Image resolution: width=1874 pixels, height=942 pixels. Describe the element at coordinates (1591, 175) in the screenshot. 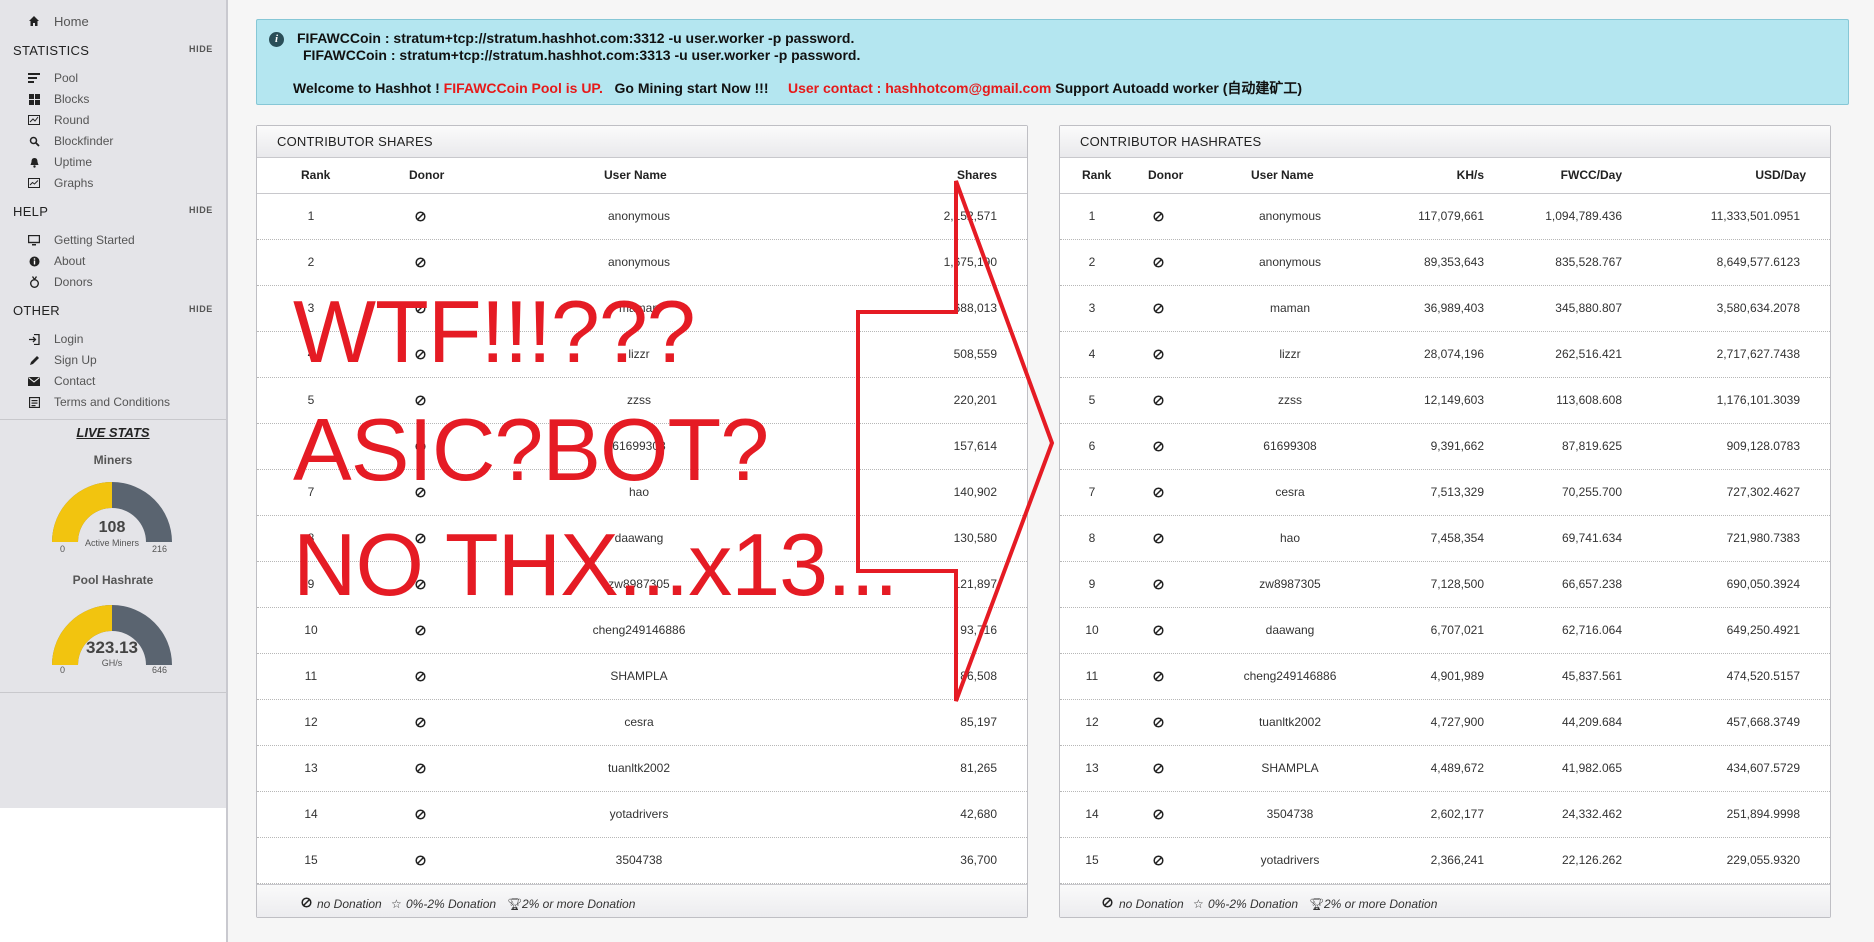

I see `col-fwcc-day: FWCC/Day` at that location.